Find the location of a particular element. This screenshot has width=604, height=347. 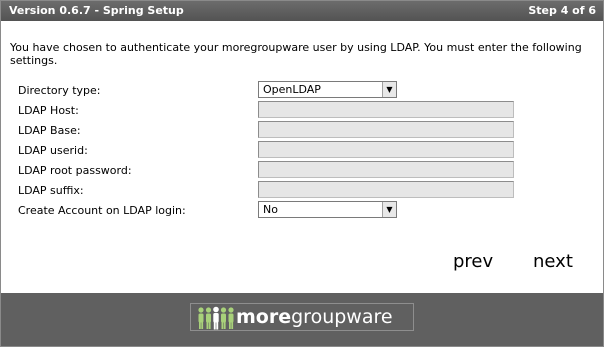

ldap-host-row: LDAP Host: is located at coordinates (308, 111).